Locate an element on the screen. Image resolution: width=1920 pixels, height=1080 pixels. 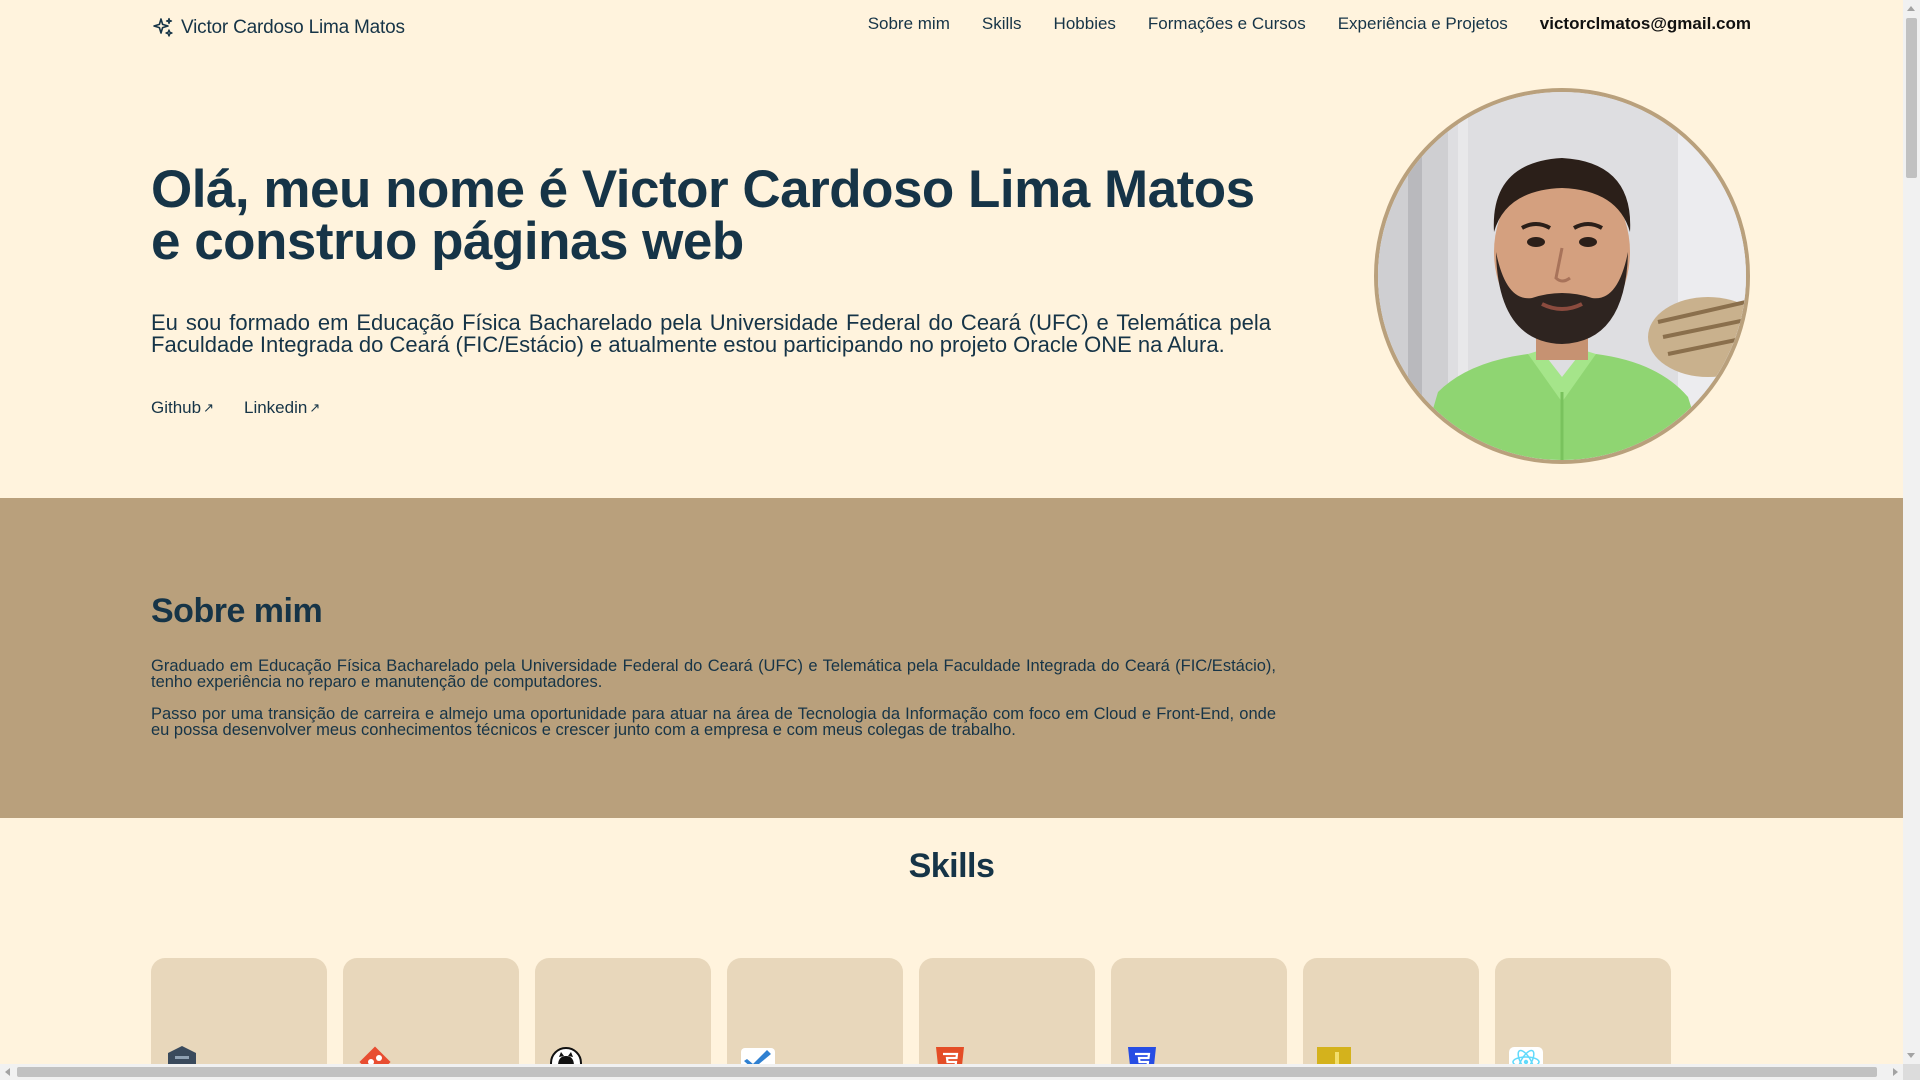
nav-link-experience: Experiência e Projetos is located at coordinates (1423, 24).